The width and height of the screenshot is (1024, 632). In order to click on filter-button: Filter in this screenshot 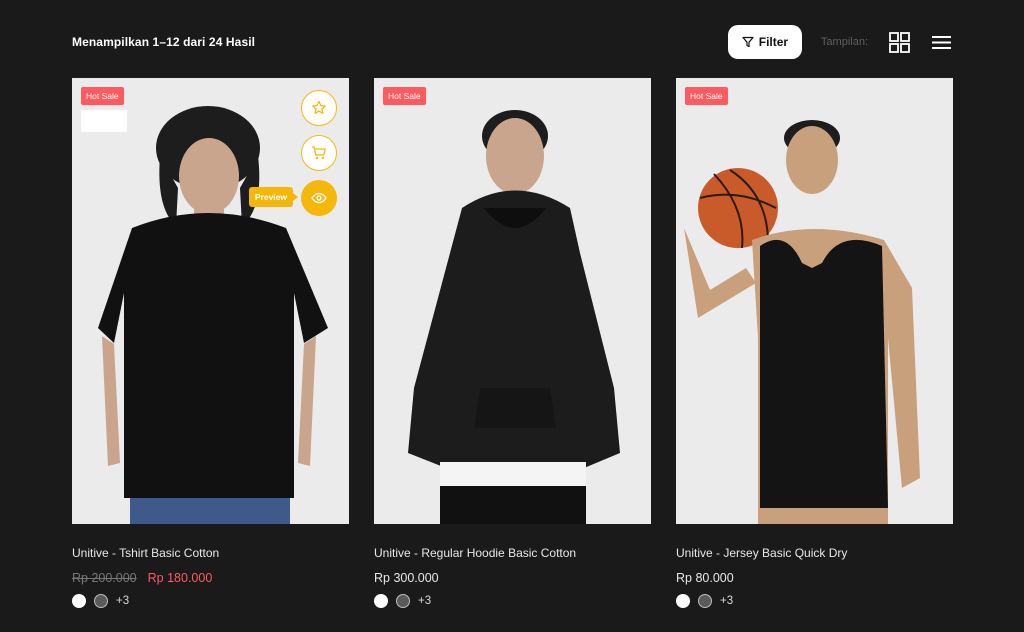, I will do `click(764, 42)`.